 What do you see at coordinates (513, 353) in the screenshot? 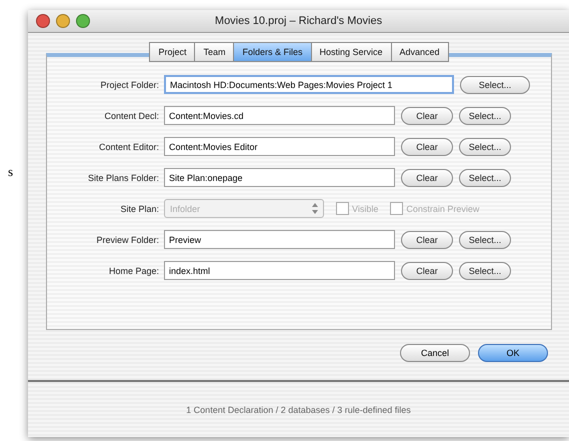
I see `ok-button: OK` at bounding box center [513, 353].